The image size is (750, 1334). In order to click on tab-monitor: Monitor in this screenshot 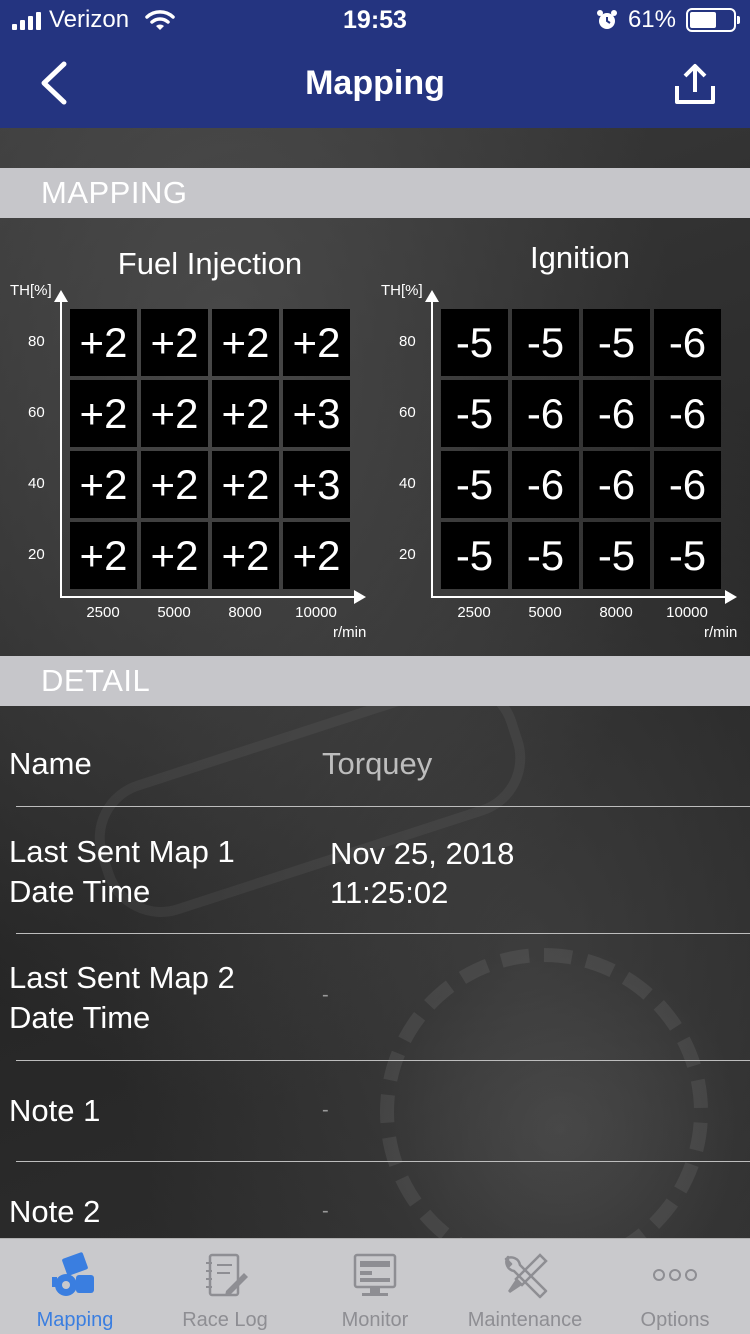, I will do `click(375, 1286)`.